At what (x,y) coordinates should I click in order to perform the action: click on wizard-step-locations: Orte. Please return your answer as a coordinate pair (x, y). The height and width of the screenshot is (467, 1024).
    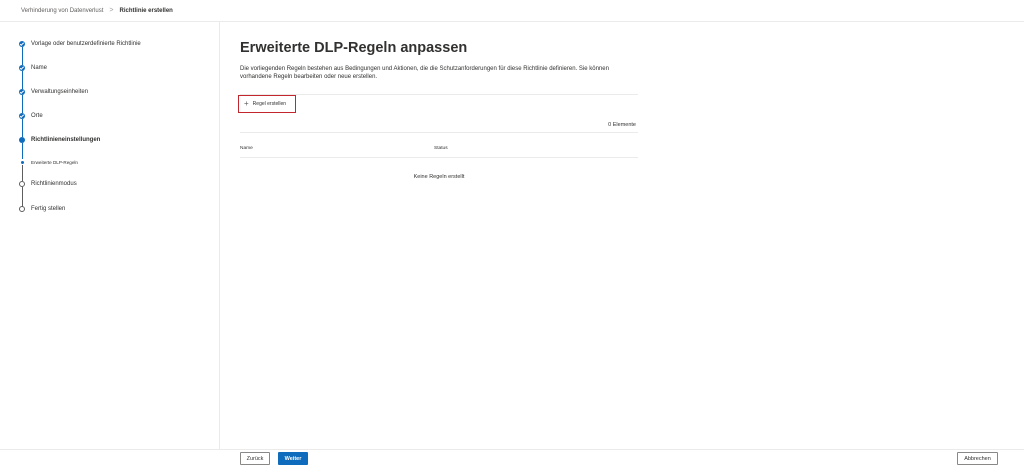
    Looking at the image, I should click on (37, 116).